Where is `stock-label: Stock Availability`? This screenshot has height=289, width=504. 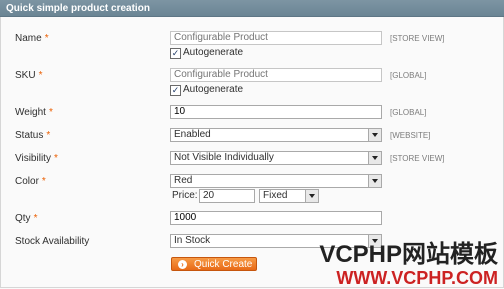 stock-label: Stock Availability is located at coordinates (52, 241).